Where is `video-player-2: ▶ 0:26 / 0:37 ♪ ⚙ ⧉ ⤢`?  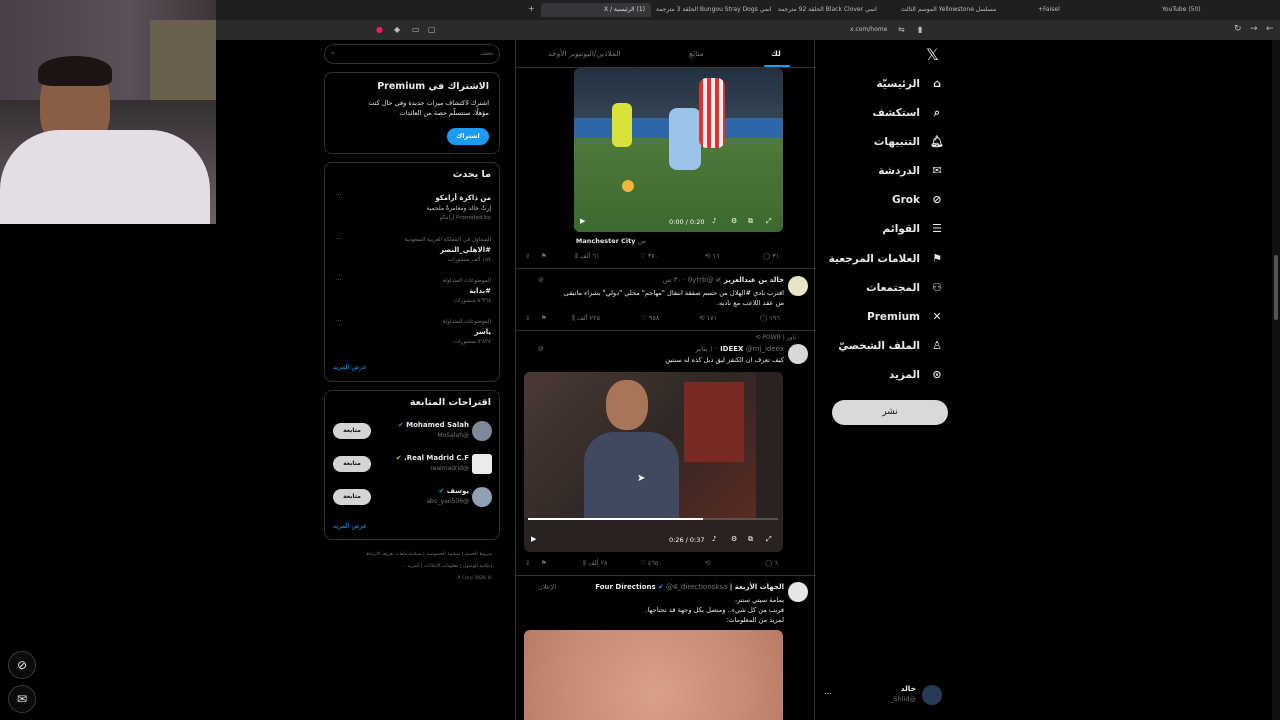
video-player-2: ▶ 0:26 / 0:37 ♪ ⚙ ⧉ ⤢ is located at coordinates (653, 462).